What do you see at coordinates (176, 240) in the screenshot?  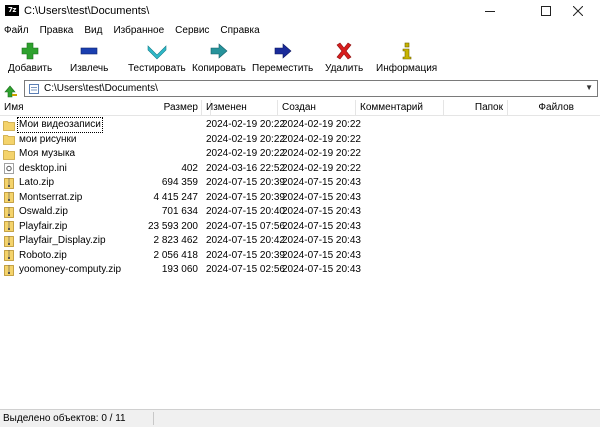 I see `file-size: 2 823 462` at bounding box center [176, 240].